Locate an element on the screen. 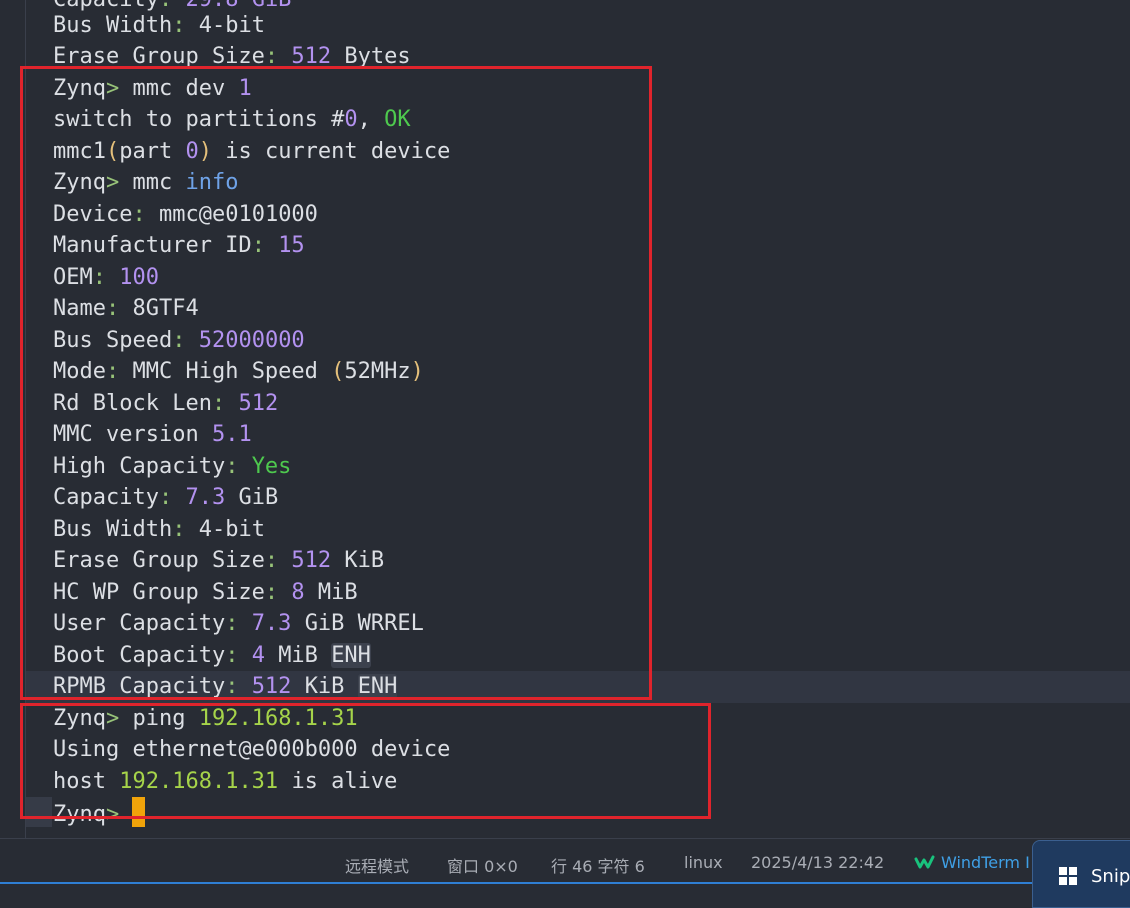 Image resolution: width=1130 pixels, height=908 pixels. status-mode: 远程模式 is located at coordinates (377, 865).